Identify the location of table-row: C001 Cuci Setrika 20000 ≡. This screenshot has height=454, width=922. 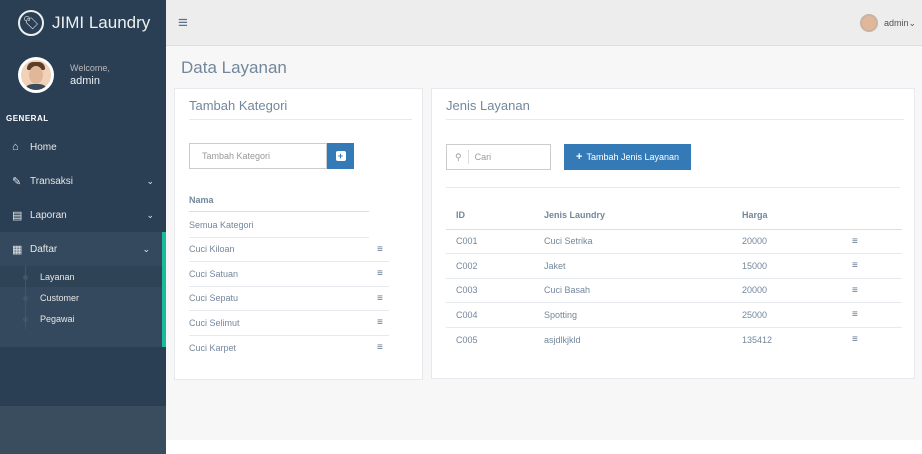
(674, 241).